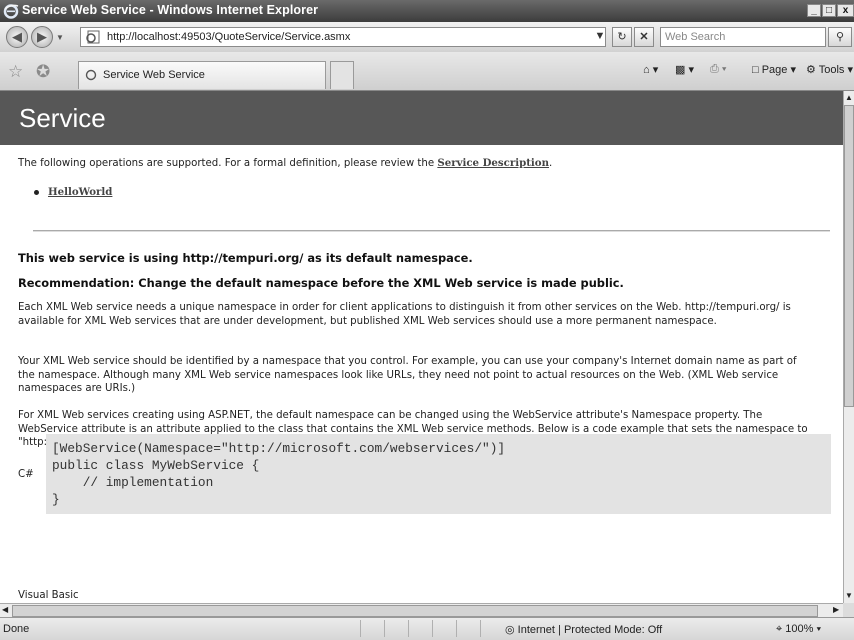  Describe the element at coordinates (342, 75) in the screenshot. I see `new-tab-button` at that location.